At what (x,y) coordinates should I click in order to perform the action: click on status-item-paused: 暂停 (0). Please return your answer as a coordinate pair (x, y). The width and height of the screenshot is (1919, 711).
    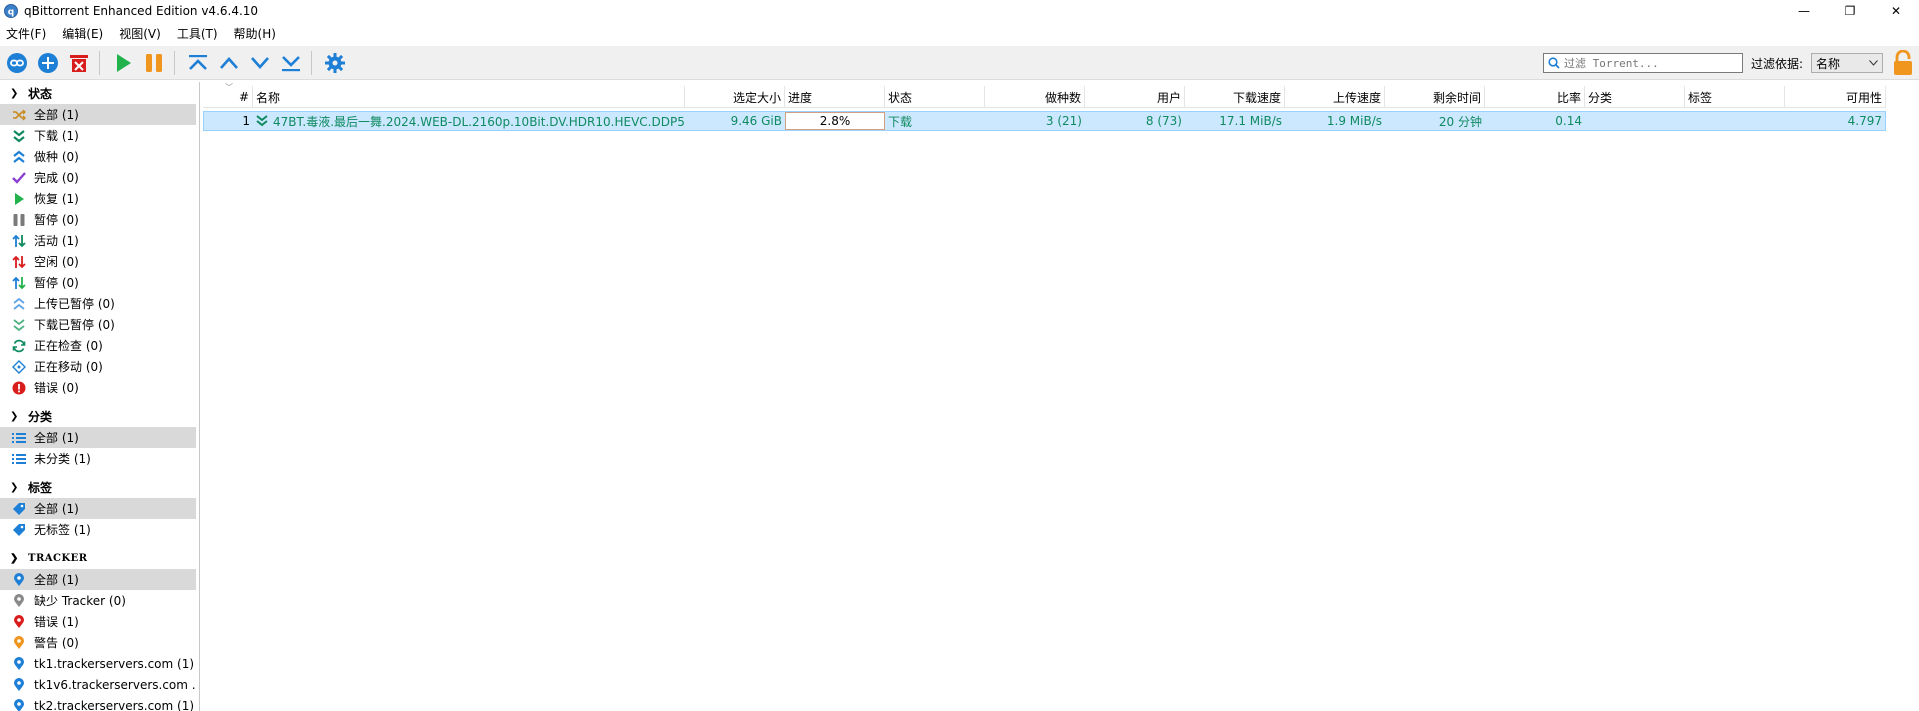
    Looking at the image, I should click on (98, 219).